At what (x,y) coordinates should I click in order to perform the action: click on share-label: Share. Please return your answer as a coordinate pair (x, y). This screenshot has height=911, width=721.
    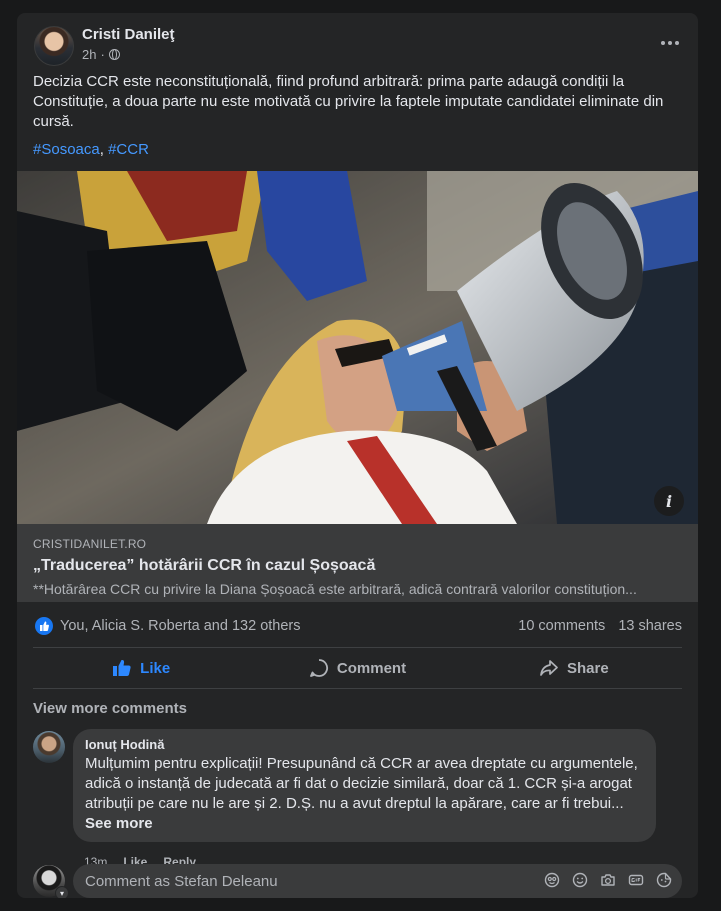
    Looking at the image, I should click on (587, 668).